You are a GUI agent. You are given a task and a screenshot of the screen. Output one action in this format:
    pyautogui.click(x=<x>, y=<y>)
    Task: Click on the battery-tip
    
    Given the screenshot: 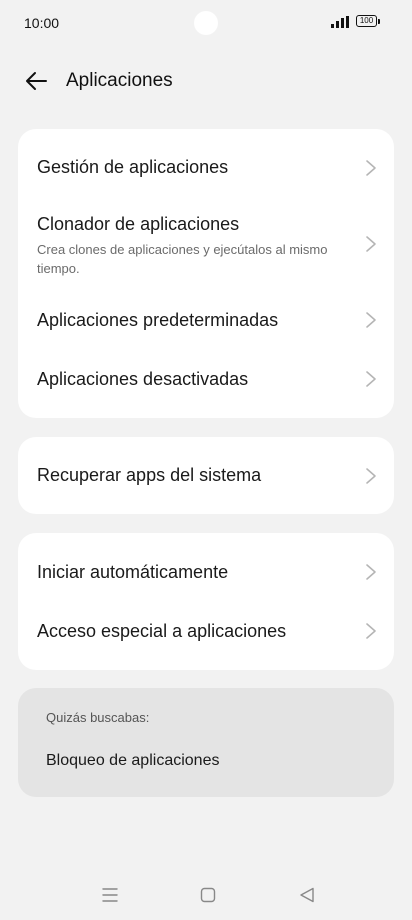 What is the action you would take?
    pyautogui.click(x=379, y=21)
    